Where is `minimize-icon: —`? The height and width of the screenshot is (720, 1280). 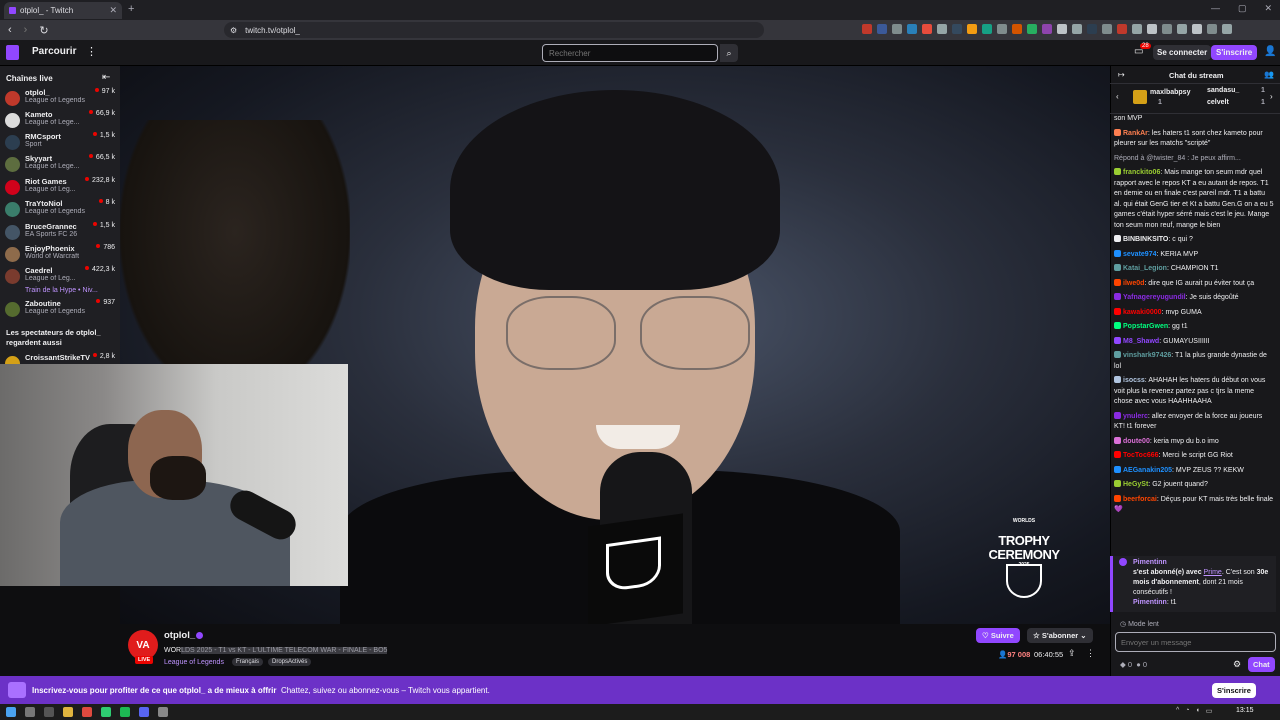
minimize-icon: — is located at coordinates (1215, 8).